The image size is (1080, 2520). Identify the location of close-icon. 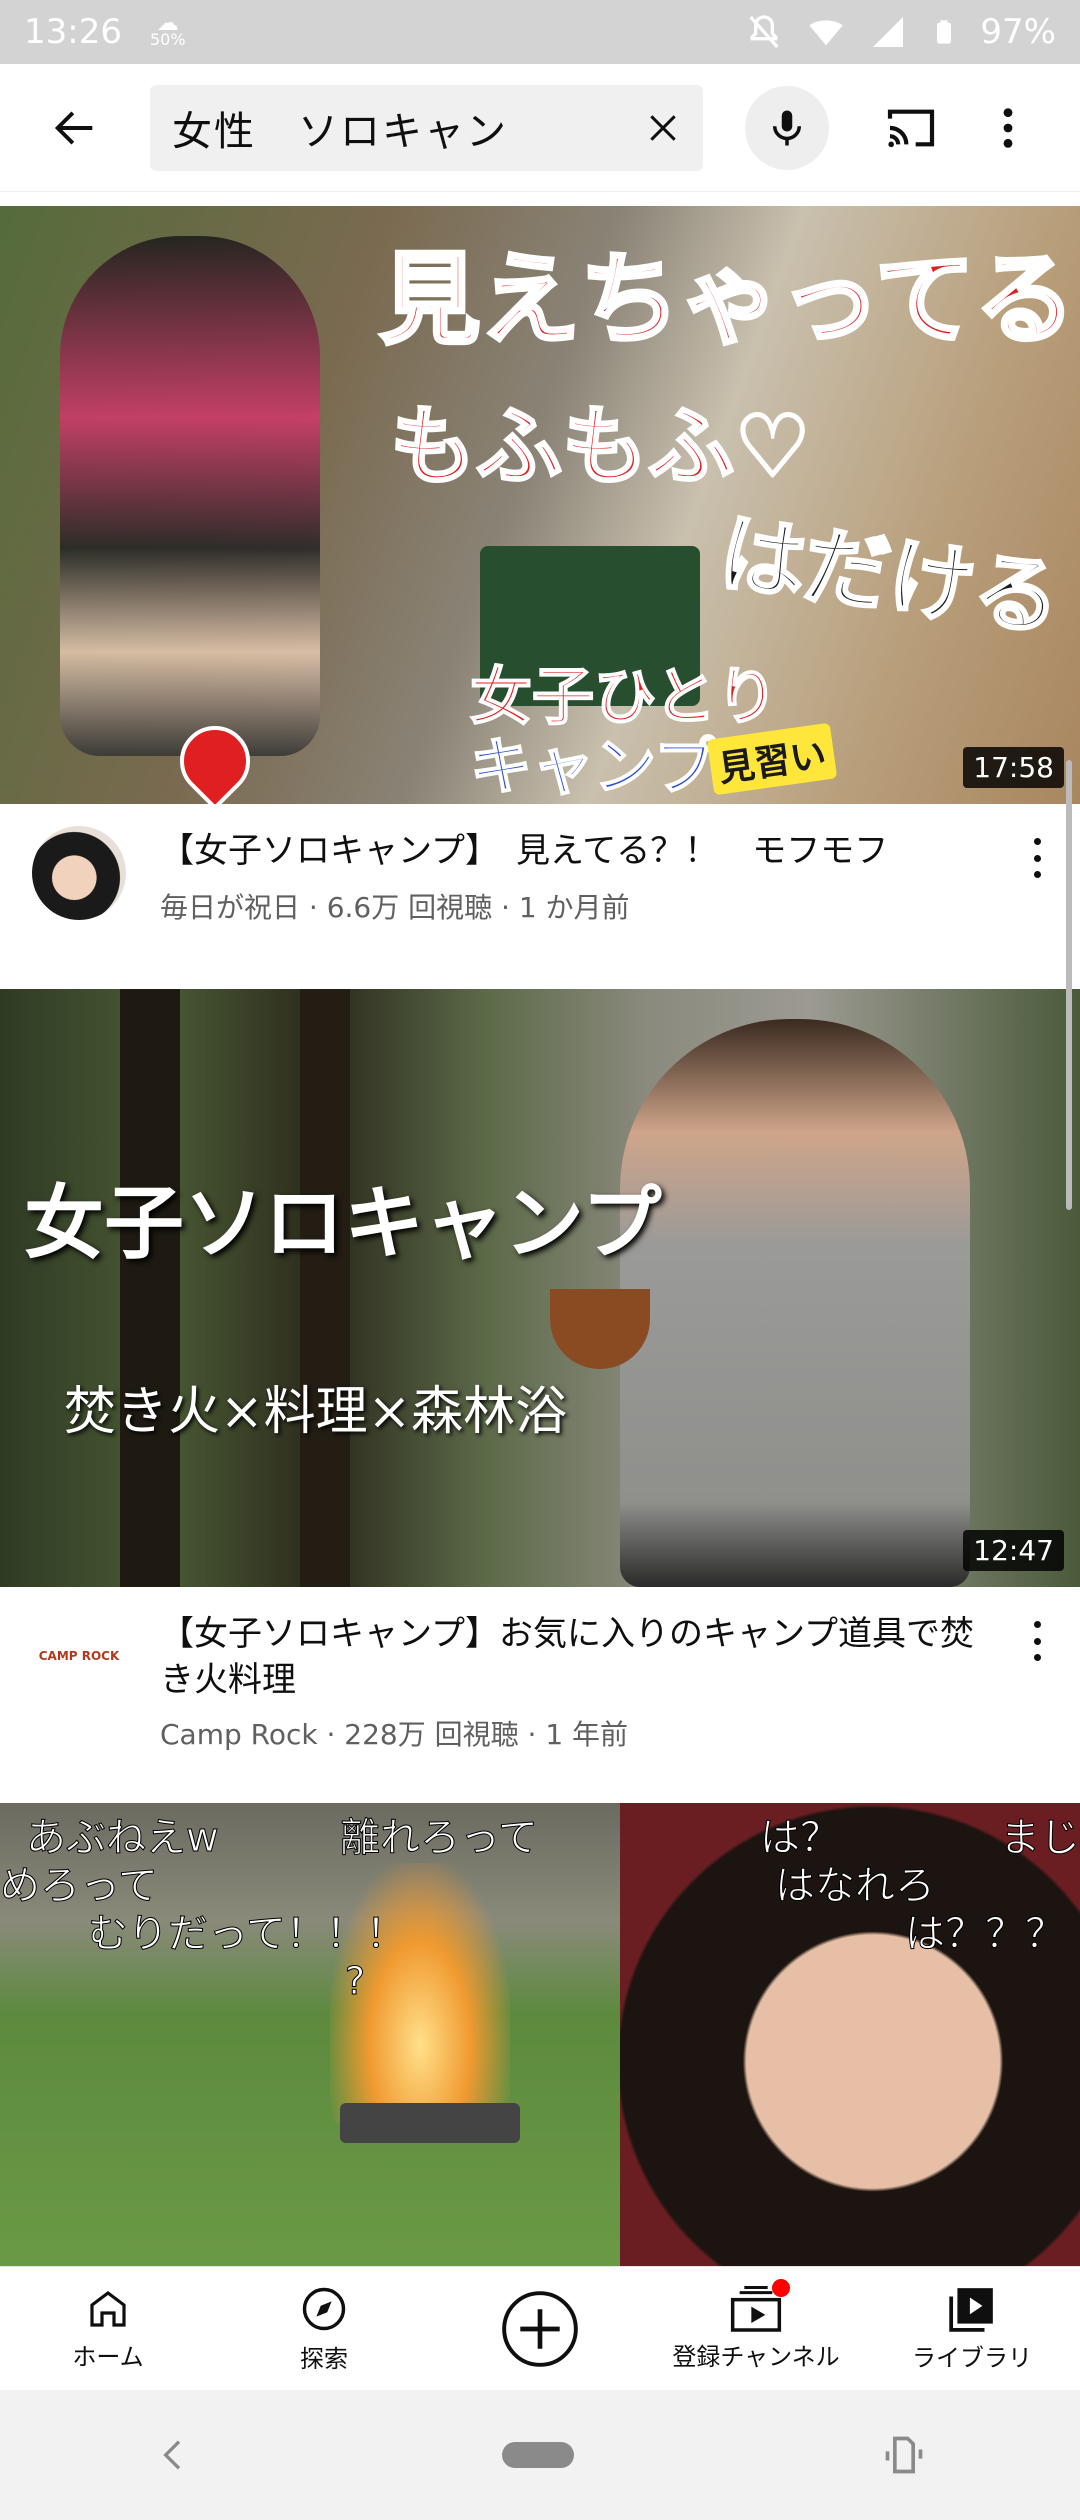
(663, 127).